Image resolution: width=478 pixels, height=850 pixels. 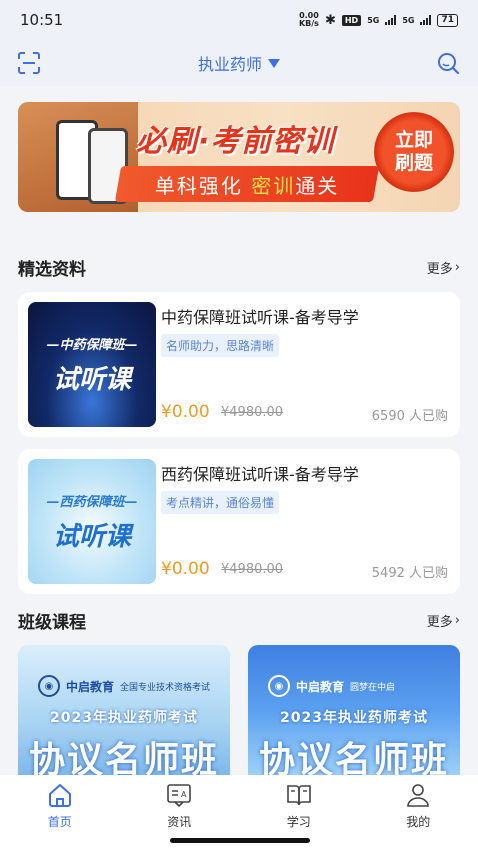 What do you see at coordinates (308, 19) in the screenshot?
I see `net-speed: 0.00 KB/s` at bounding box center [308, 19].